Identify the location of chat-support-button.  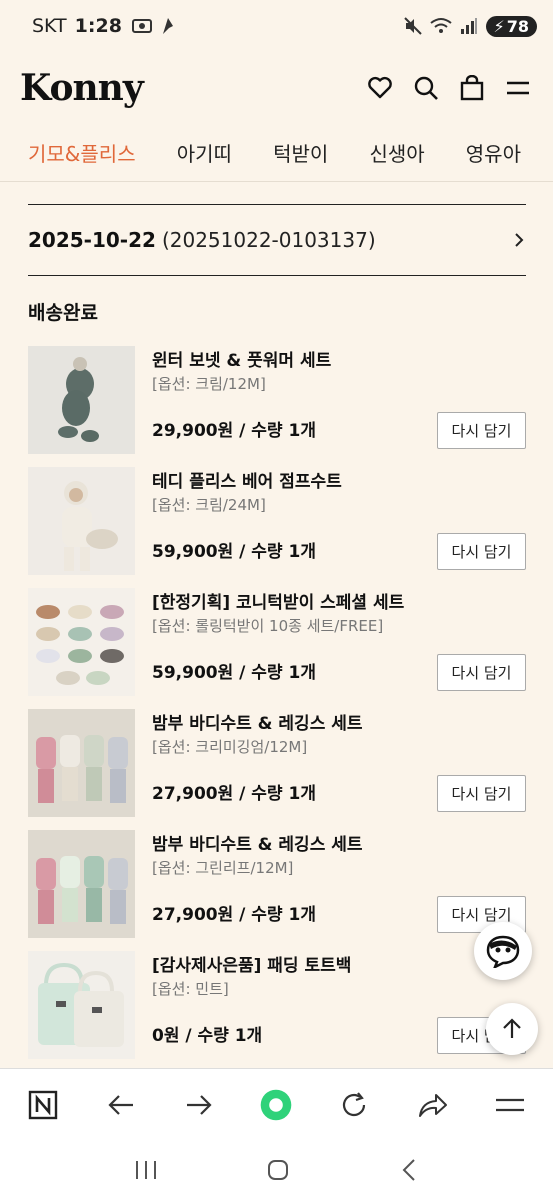
(503, 951).